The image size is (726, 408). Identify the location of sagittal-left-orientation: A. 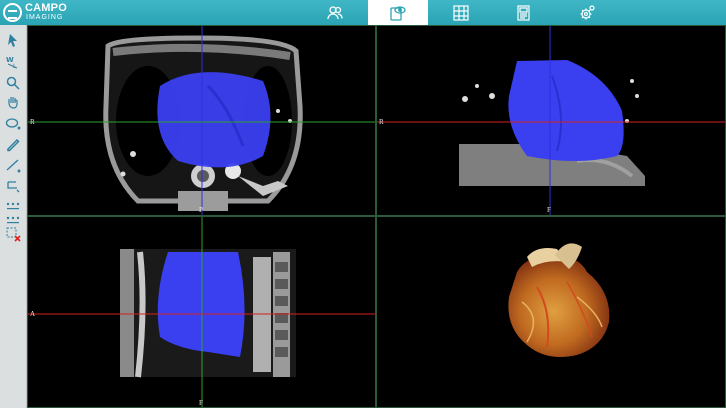
(33, 314).